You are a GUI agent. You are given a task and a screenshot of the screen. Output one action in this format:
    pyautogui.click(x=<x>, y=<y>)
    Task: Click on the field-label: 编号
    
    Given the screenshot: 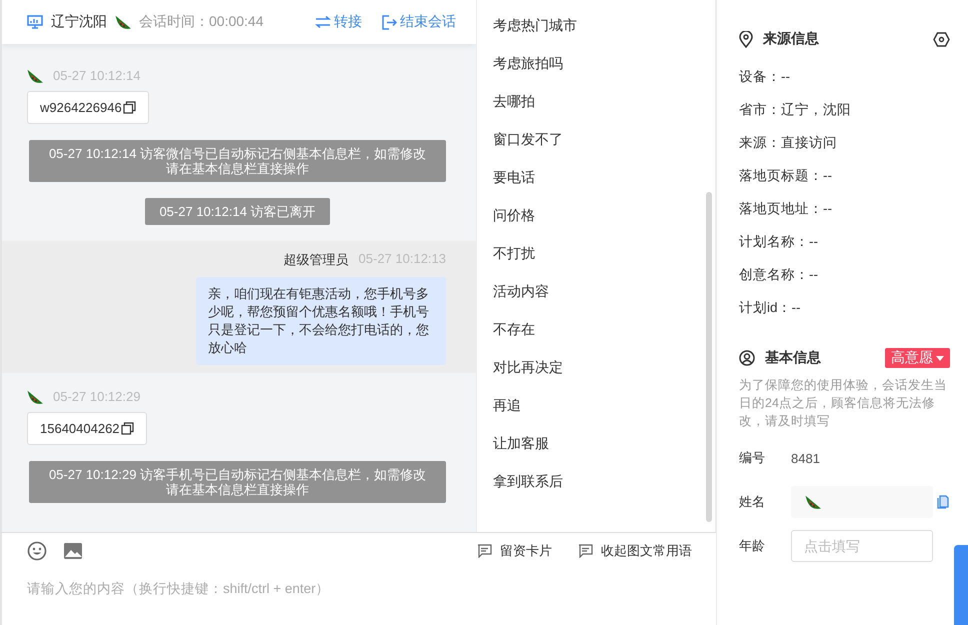 What is the action you would take?
    pyautogui.click(x=752, y=458)
    